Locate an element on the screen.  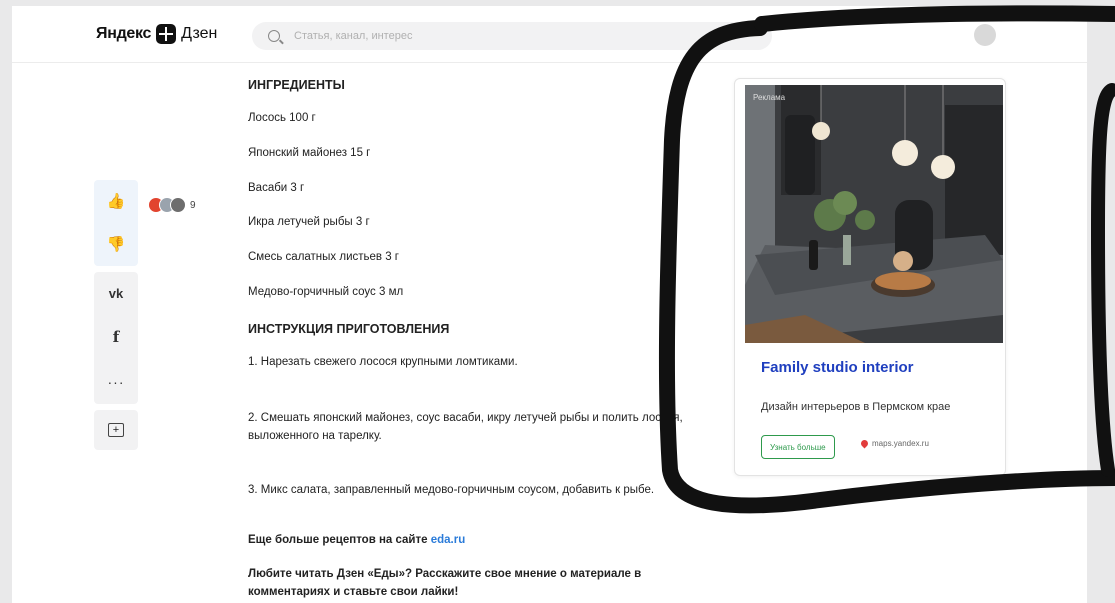
ingredient-item: Лосось 100 г is located at coordinates (282, 118).